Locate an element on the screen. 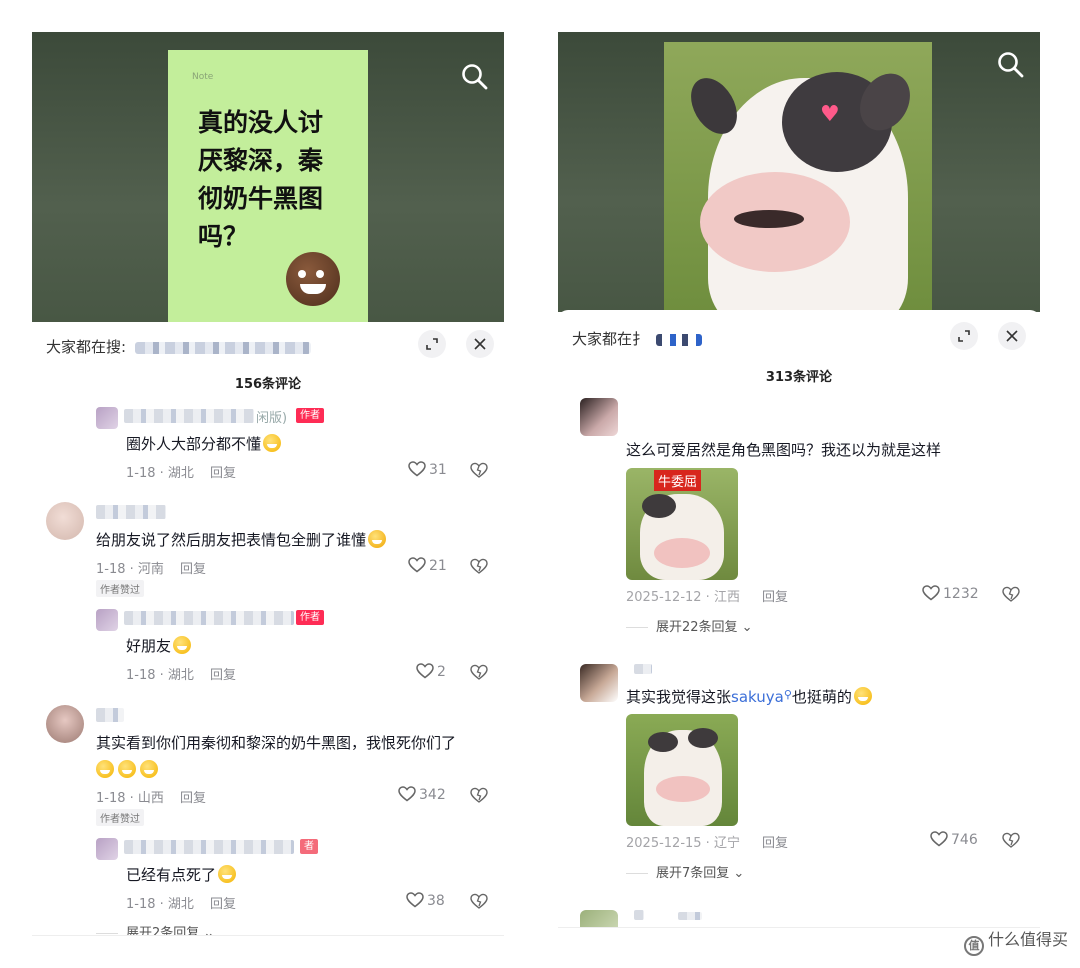 This screenshot has width=1080, height=968. card-line-1: 真的没人讨 is located at coordinates (261, 122).